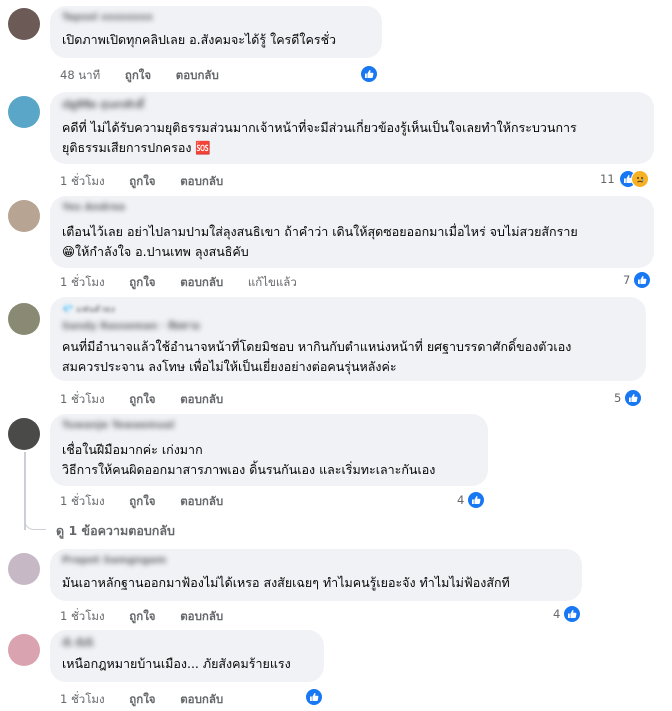  I want to click on comment-author: Sandy Rasseman · ติดตาม, so click(131, 325).